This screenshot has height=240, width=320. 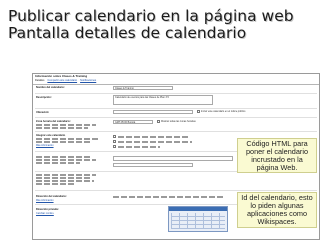 I want to click on tab-share: Compartir este calendario, so click(x=62, y=81).